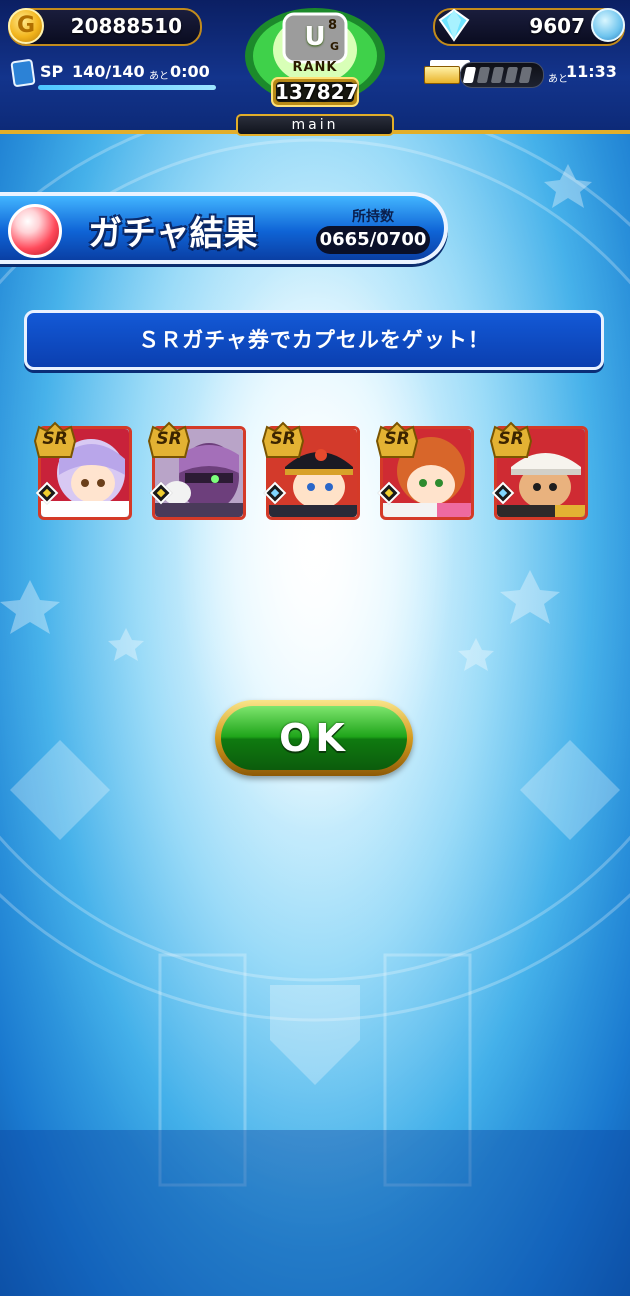  What do you see at coordinates (315, 37) in the screenshot?
I see `rank-grade: U` at bounding box center [315, 37].